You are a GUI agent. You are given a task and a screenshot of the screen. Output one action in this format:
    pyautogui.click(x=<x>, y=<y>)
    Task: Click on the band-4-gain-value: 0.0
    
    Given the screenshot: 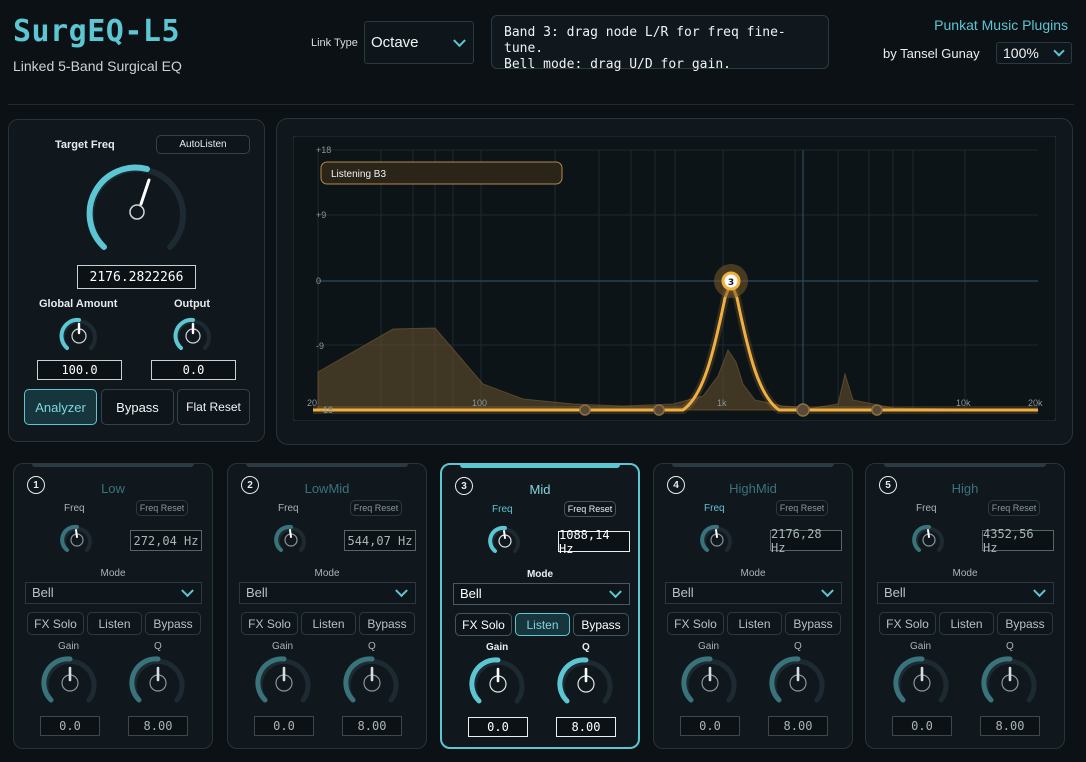 What is the action you would take?
    pyautogui.click(x=710, y=726)
    